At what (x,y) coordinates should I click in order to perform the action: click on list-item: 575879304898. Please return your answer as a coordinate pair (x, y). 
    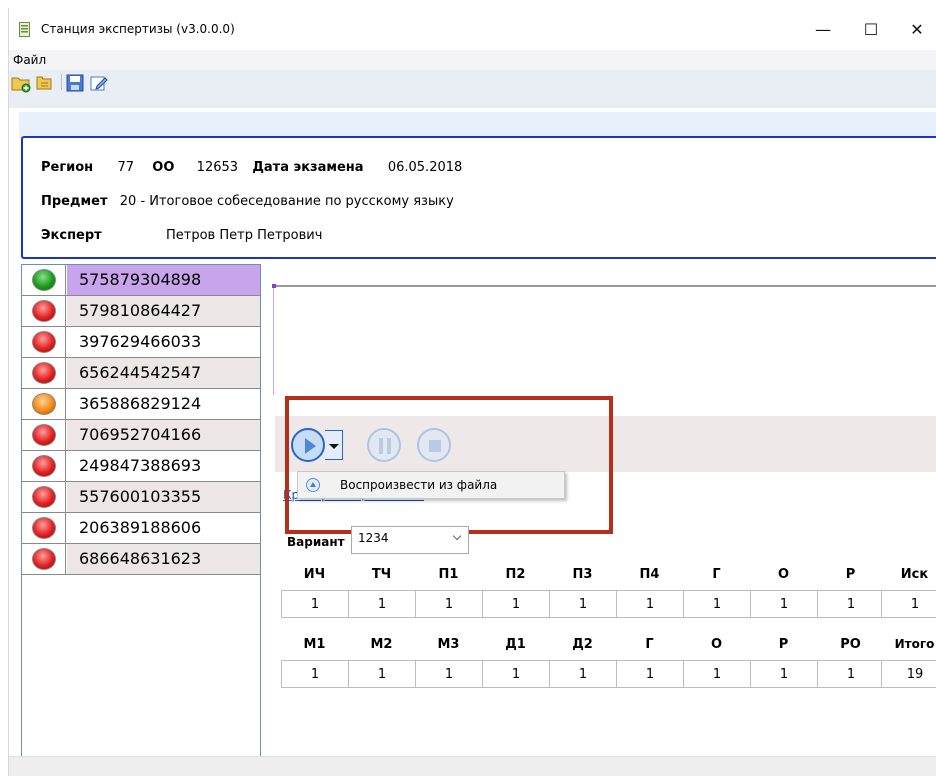
    Looking at the image, I should click on (141, 280).